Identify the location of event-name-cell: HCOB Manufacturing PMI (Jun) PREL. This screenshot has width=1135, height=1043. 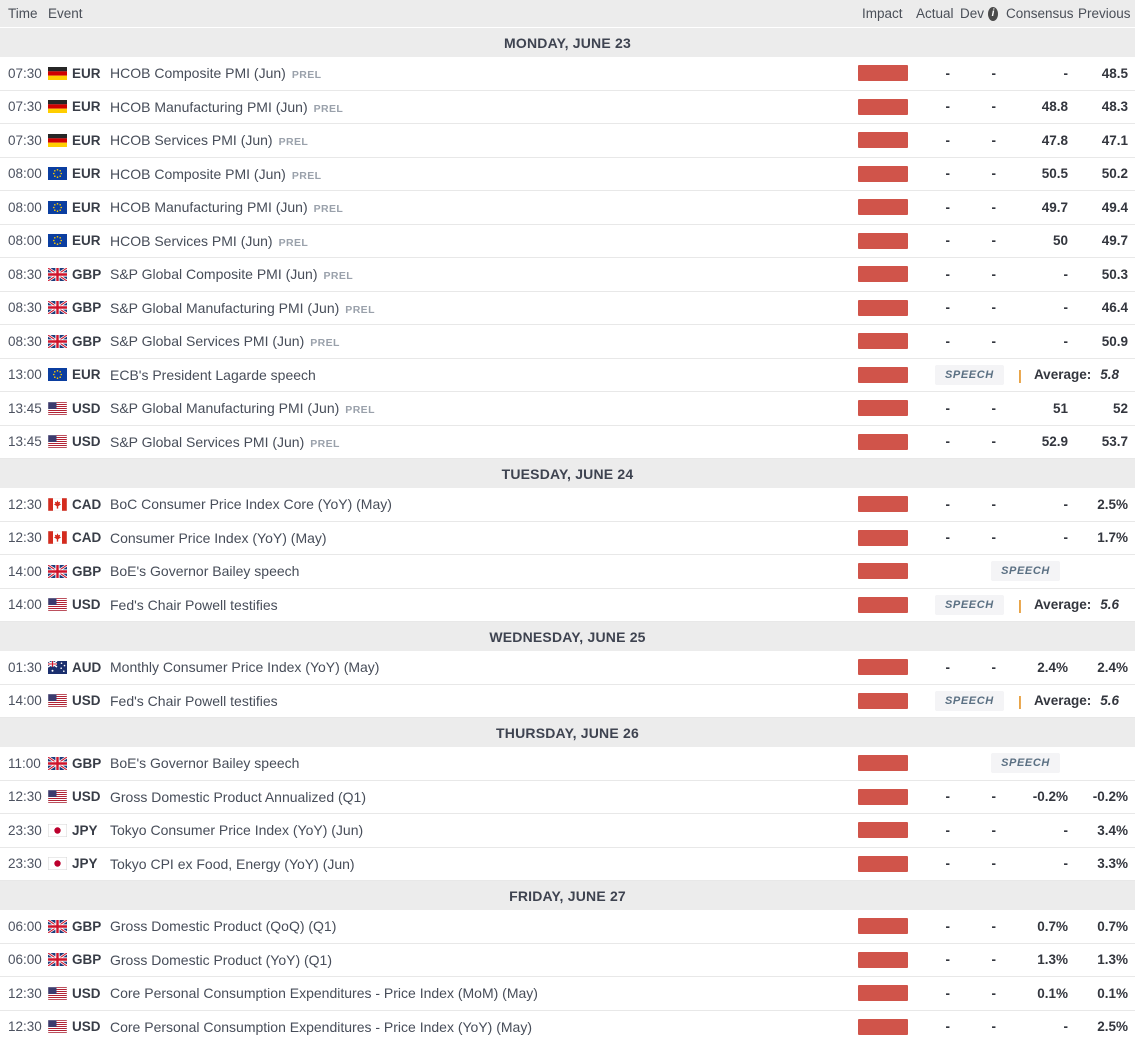
(484, 207).